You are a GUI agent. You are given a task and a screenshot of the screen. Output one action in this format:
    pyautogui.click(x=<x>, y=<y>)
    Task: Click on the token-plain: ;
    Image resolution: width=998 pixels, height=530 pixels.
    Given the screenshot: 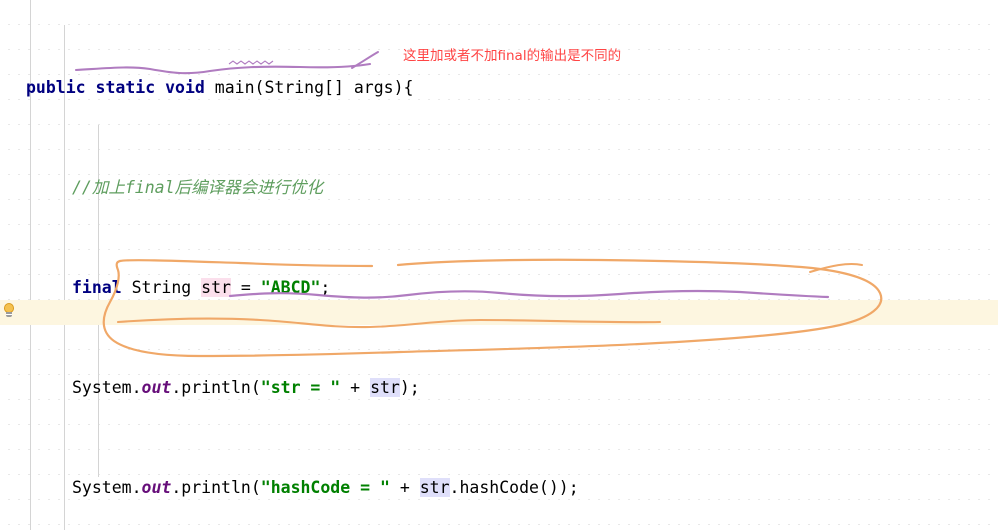 What is the action you would take?
    pyautogui.click(x=325, y=287)
    